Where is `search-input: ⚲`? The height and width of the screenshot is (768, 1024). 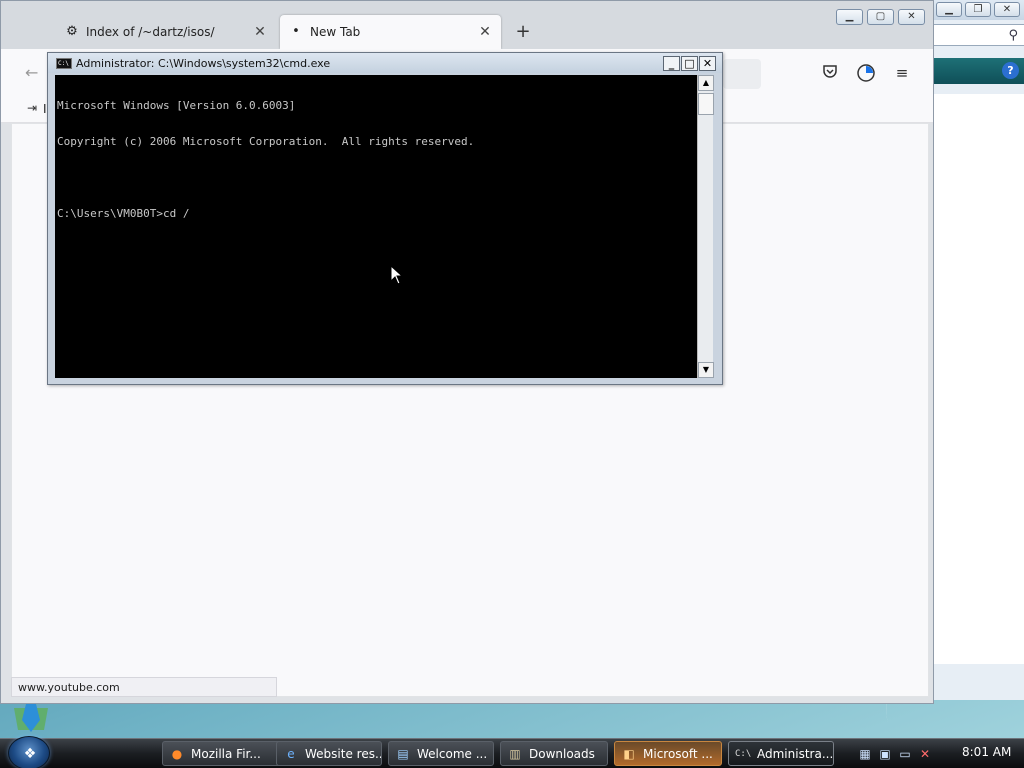 search-input: ⚲ is located at coordinates (978, 35).